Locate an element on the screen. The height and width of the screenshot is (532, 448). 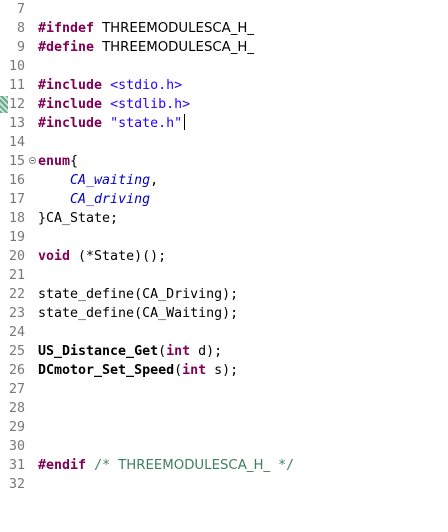
code-token: state_define(CA_Driving); is located at coordinates (138, 294).